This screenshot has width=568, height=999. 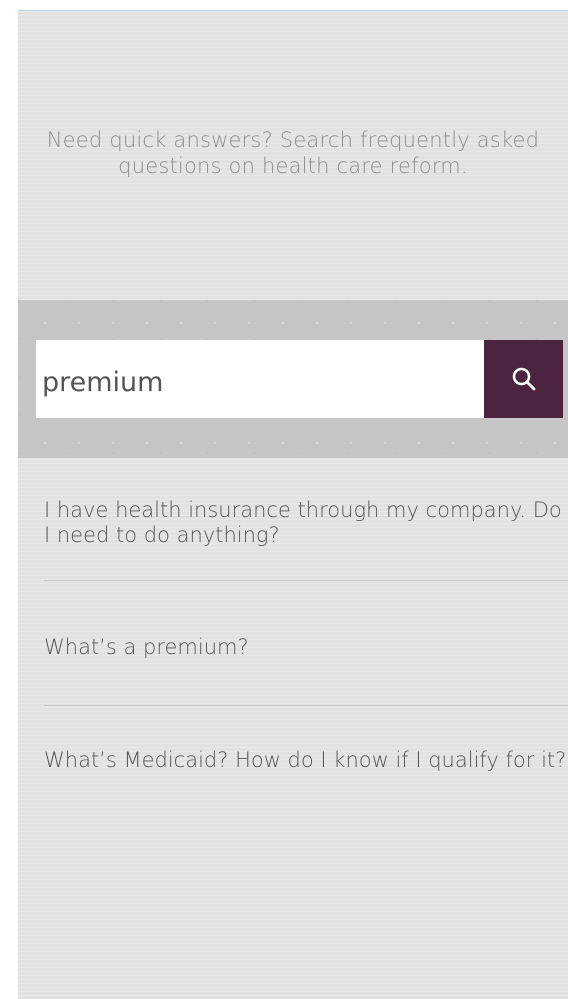 I want to click on search-button, so click(x=523, y=379).